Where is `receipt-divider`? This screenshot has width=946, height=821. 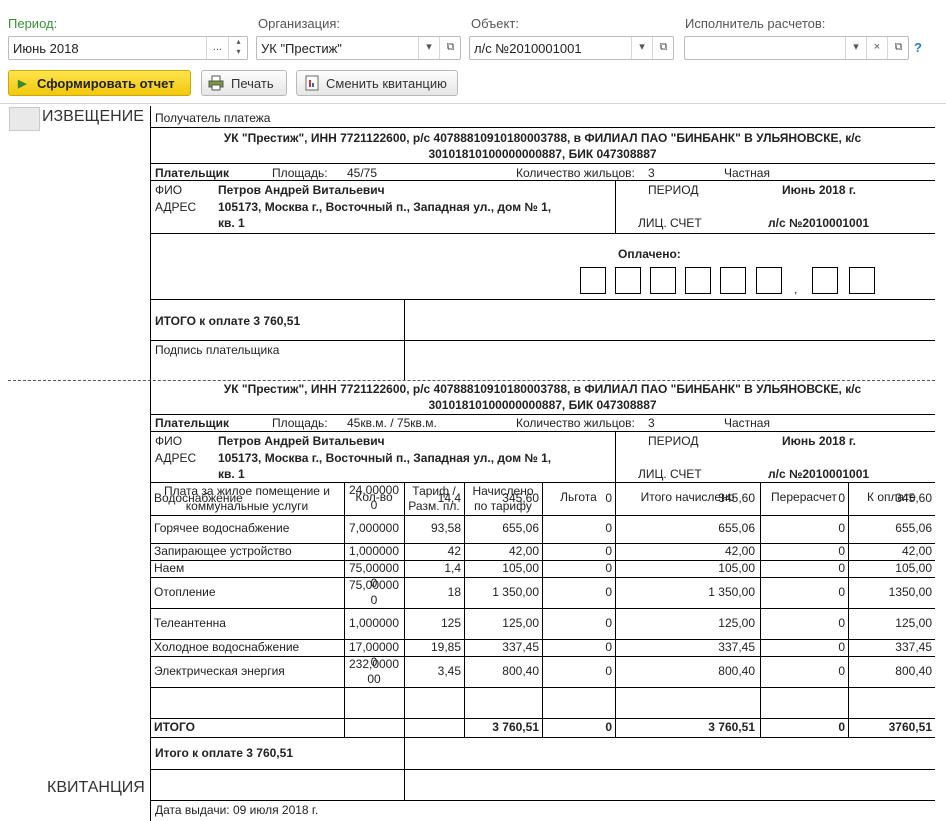 receipt-divider is located at coordinates (150, 601).